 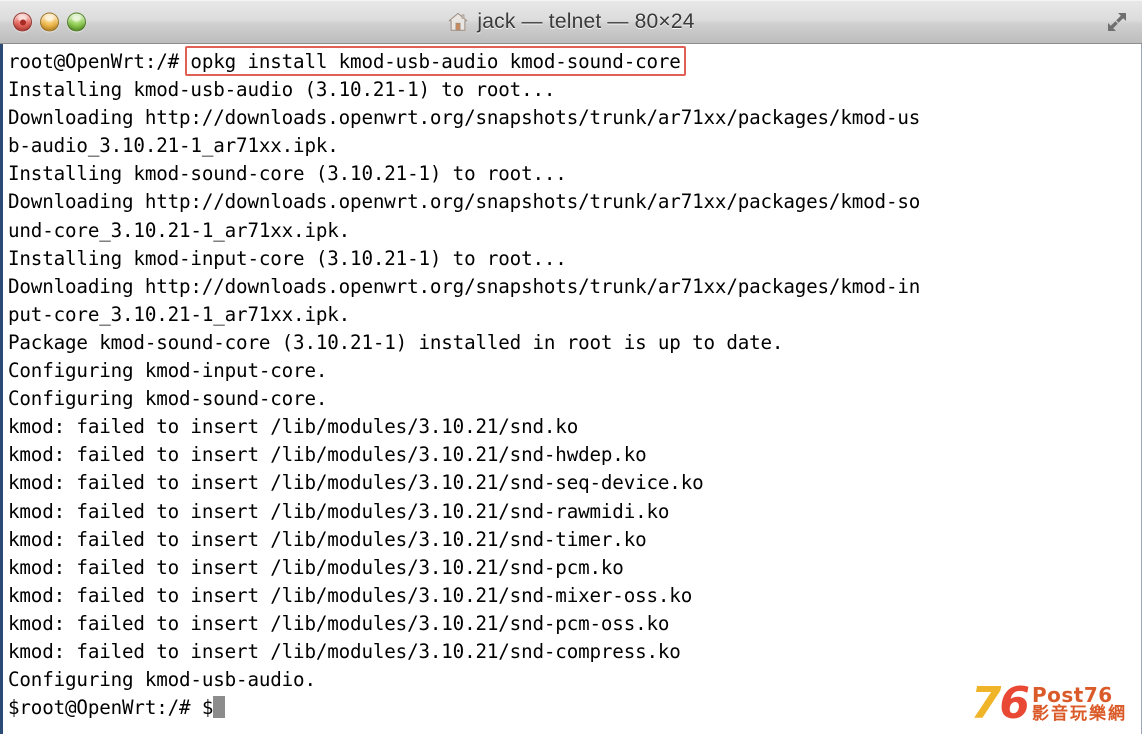 I want to click on terminal-cursor, so click(x=219, y=707).